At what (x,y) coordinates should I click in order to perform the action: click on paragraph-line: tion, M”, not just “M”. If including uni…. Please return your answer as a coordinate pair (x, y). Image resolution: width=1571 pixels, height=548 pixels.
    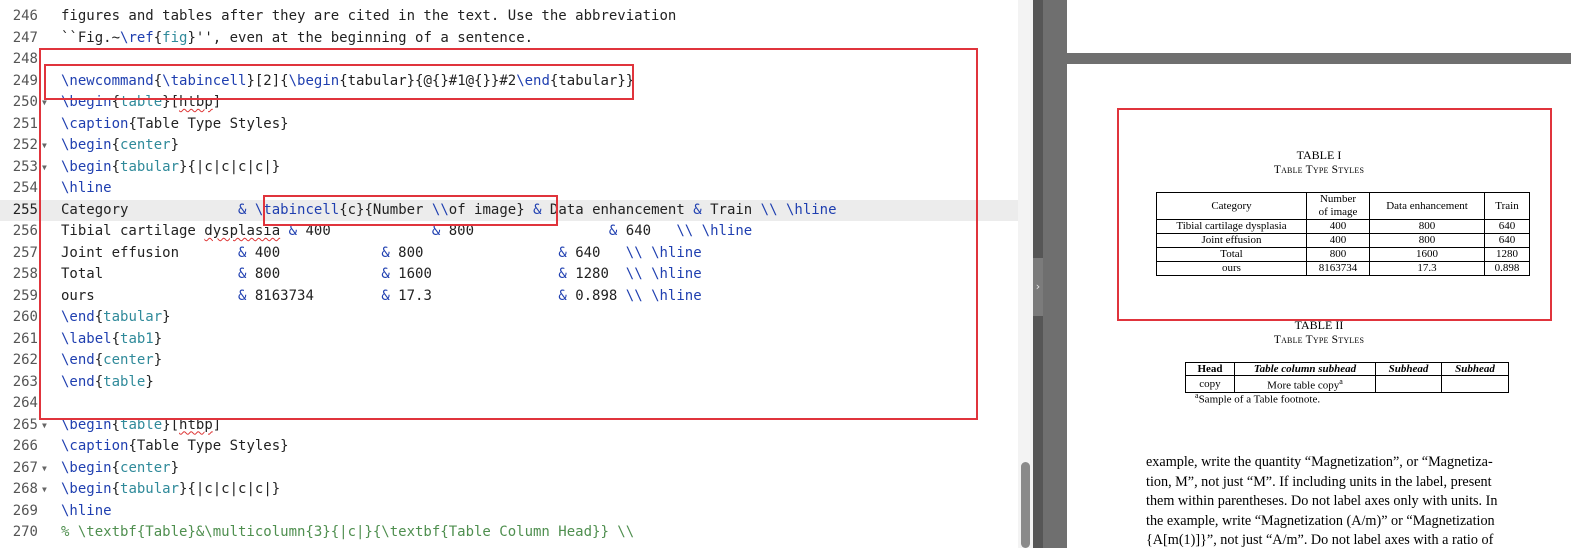
    Looking at the image, I should click on (1319, 481).